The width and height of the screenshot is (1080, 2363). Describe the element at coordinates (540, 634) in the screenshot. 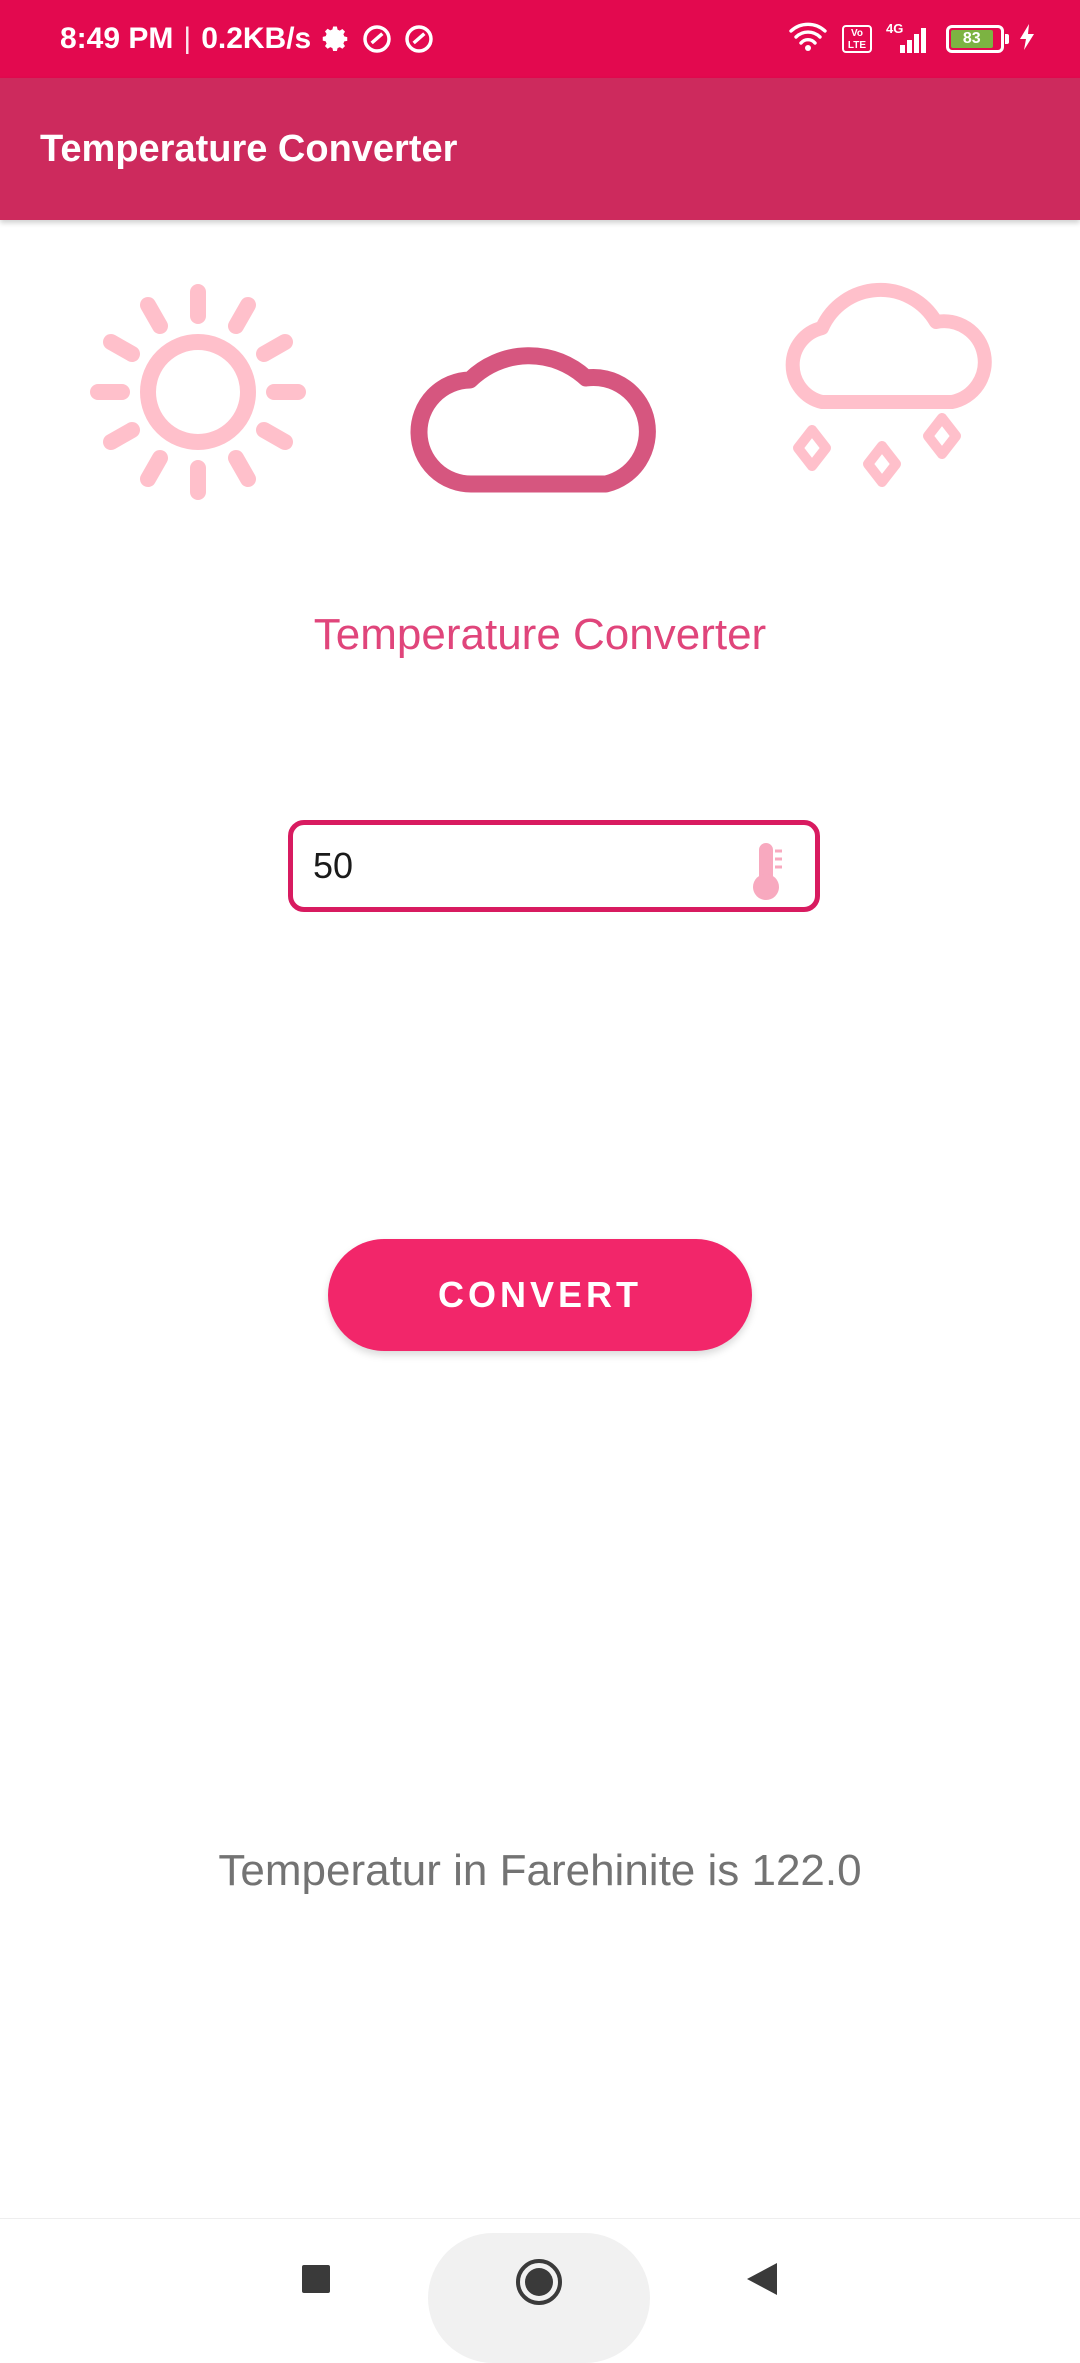

I see `converter-heading: Temperature Converter` at that location.